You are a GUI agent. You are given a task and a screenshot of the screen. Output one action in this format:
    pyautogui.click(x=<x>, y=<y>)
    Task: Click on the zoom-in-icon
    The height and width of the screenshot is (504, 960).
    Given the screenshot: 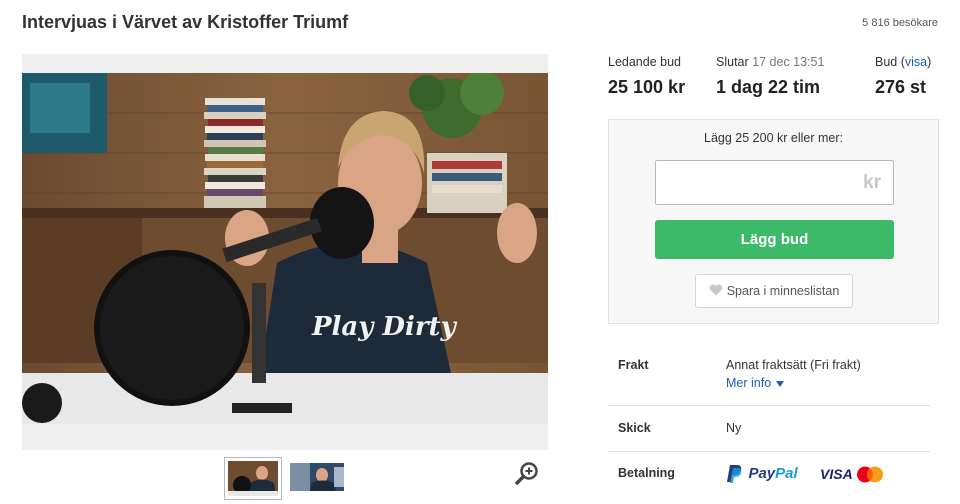 What is the action you would take?
    pyautogui.click(x=527, y=473)
    